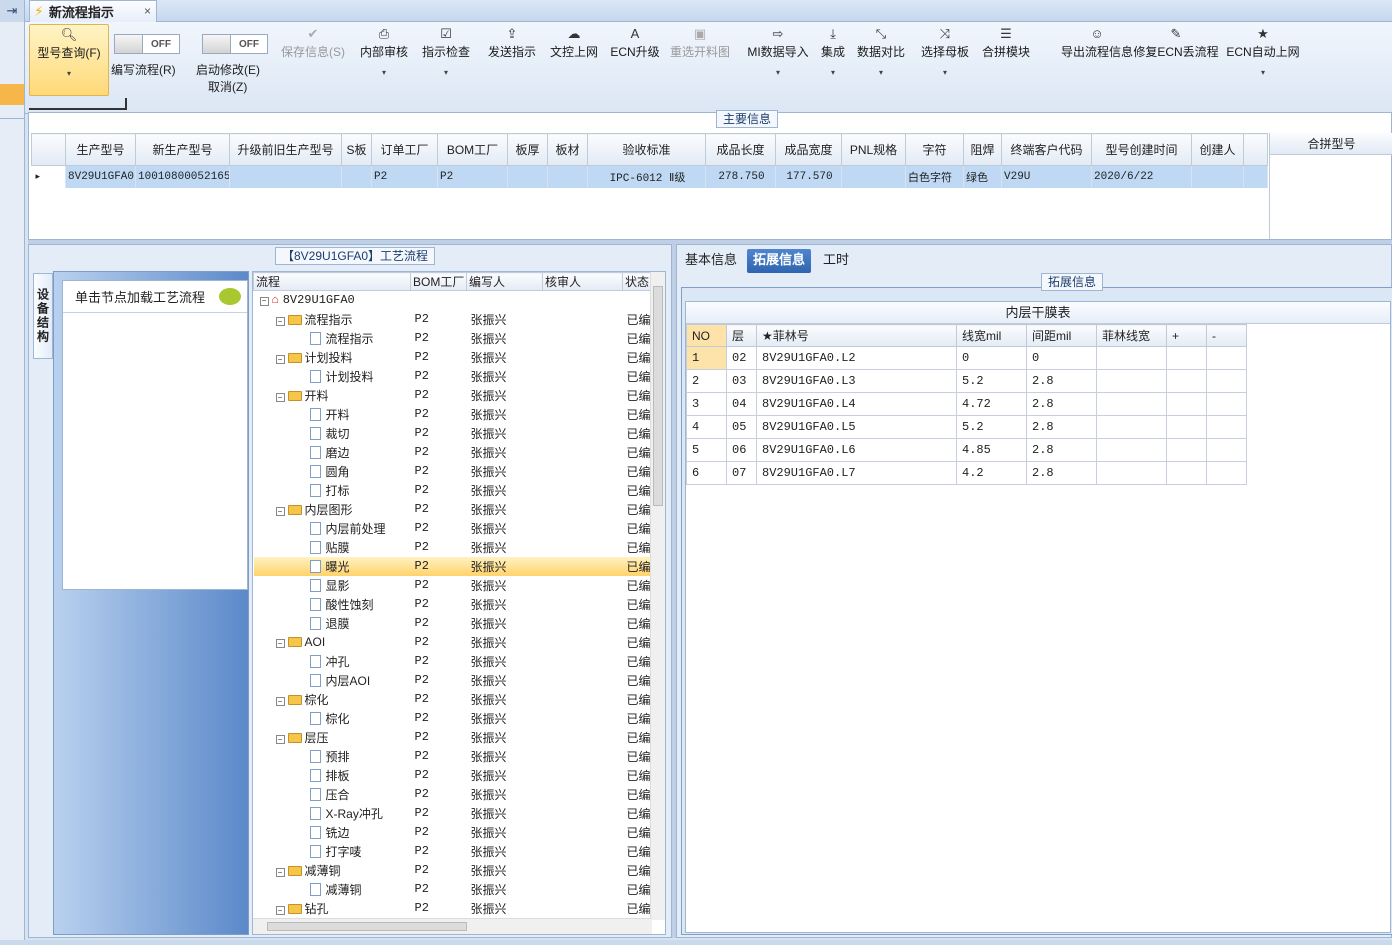 The height and width of the screenshot is (945, 1392). What do you see at coordinates (1186, 335) in the screenshot?
I see `column-header: +` at bounding box center [1186, 335].